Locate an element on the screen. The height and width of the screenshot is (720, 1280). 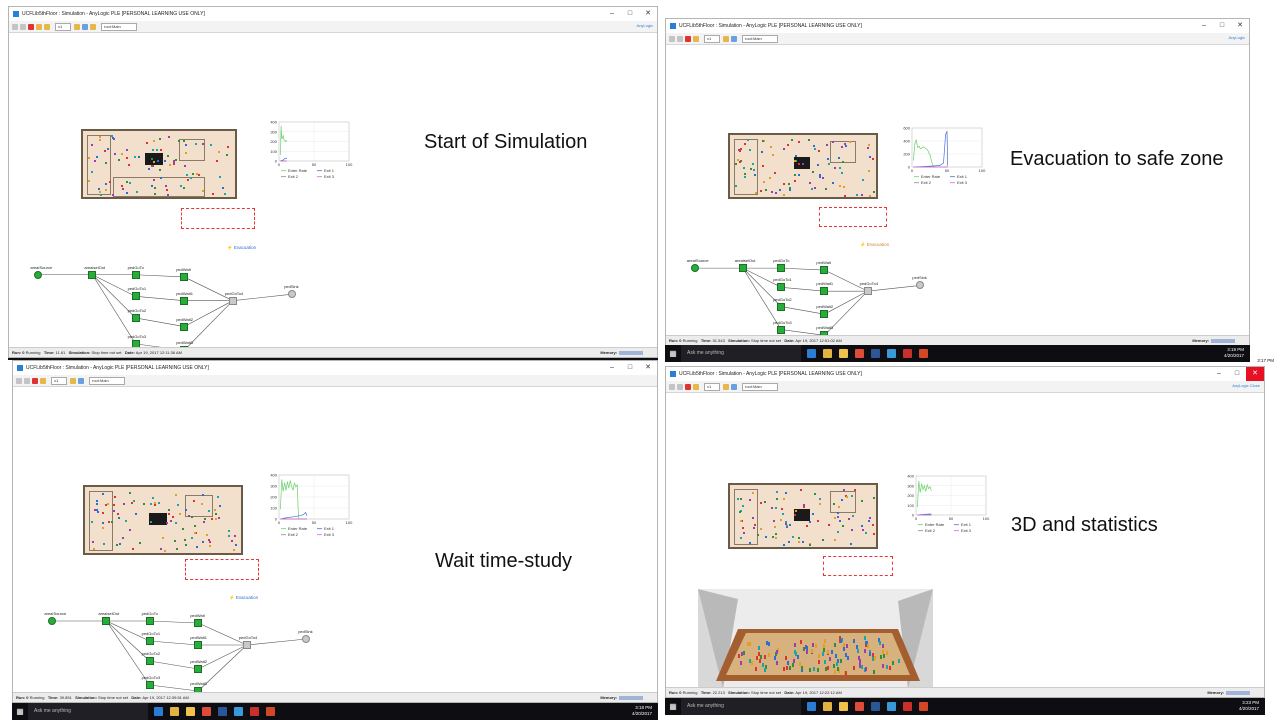
home-button is located at coordinates (93, 26).